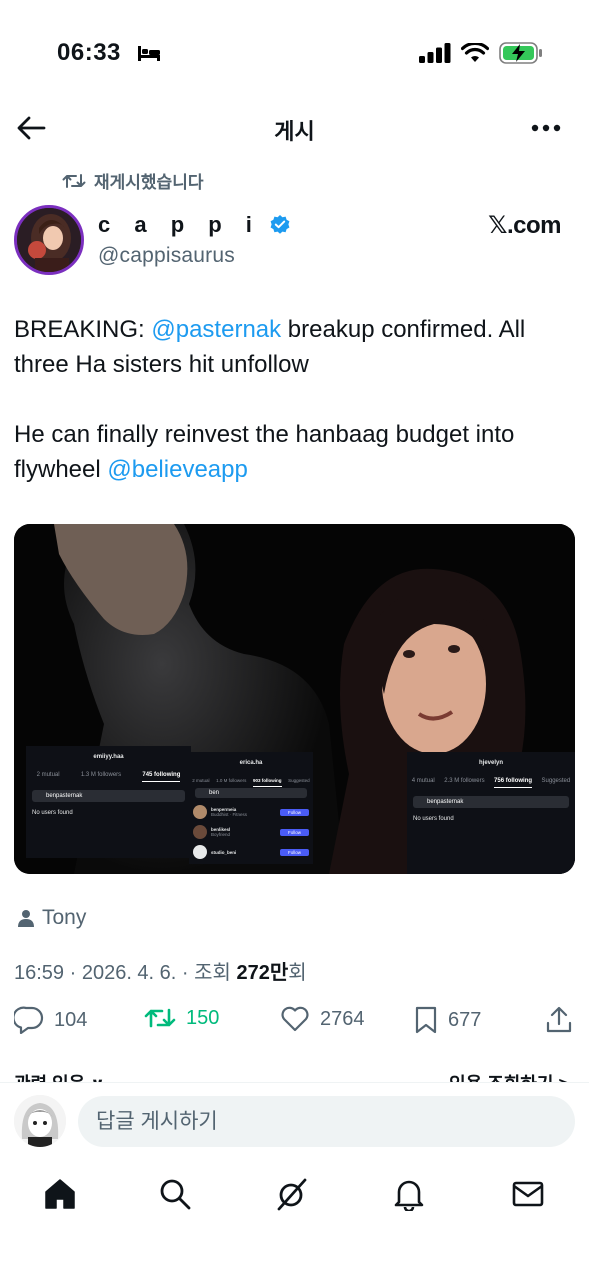 The height and width of the screenshot is (1280, 589). Describe the element at coordinates (125, 973) in the screenshot. I see `post-timestamp: 16:59 · 2026. 4. 6. · 조회` at that location.